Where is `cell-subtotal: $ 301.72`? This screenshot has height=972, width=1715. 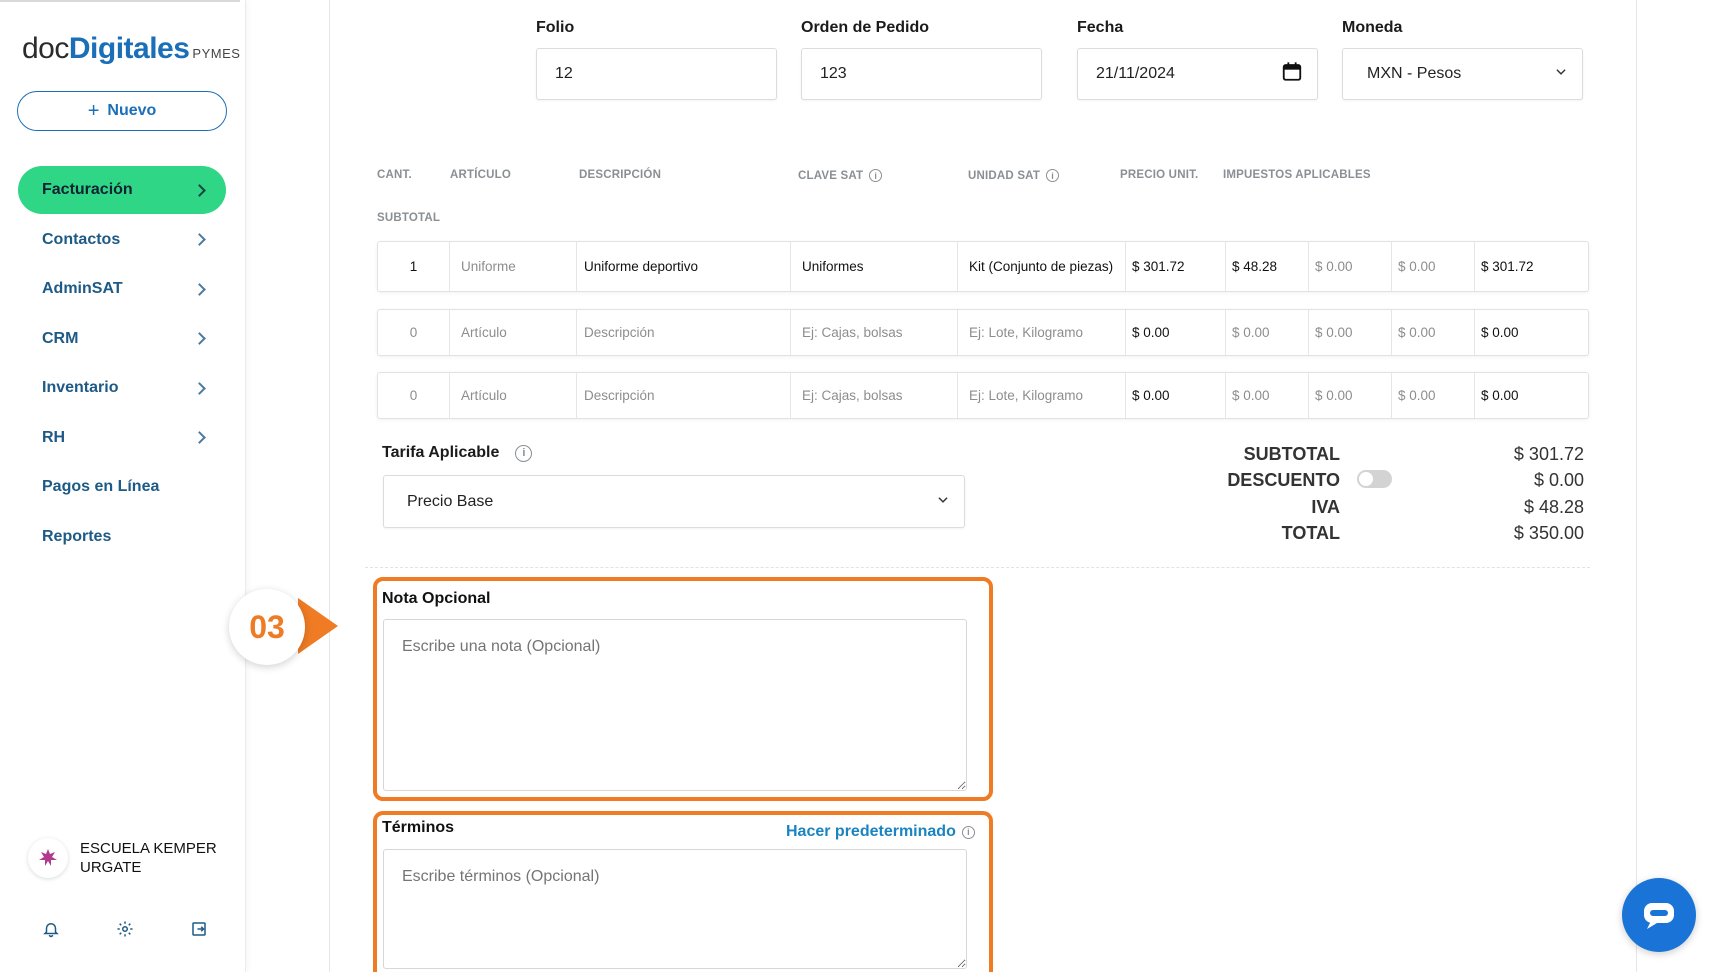 cell-subtotal: $ 301.72 is located at coordinates (1507, 266).